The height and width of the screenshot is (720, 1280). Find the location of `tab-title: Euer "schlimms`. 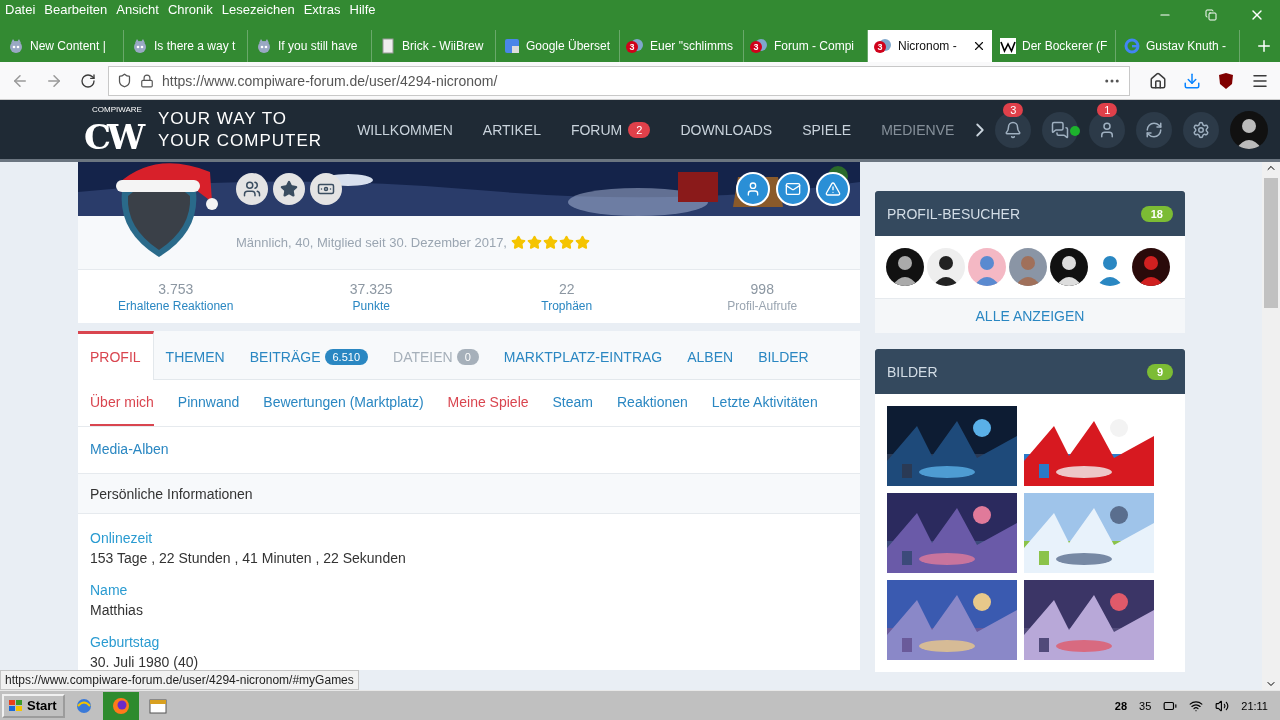

tab-title: Euer "schlimms is located at coordinates (692, 46).